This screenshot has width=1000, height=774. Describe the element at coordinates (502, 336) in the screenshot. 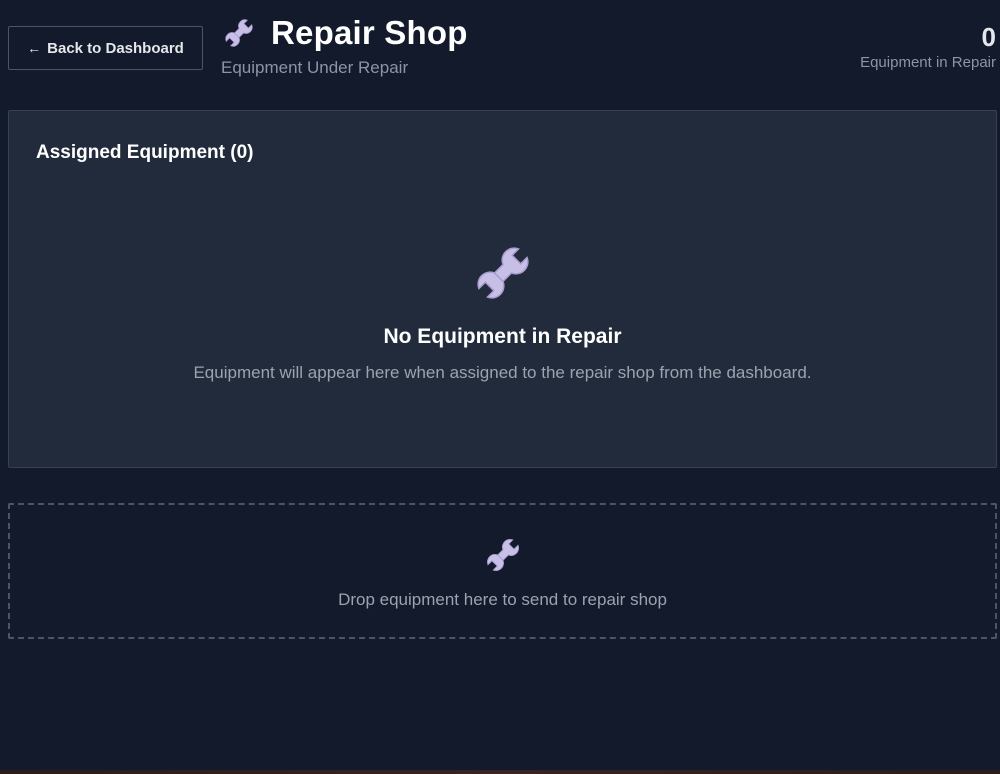

I see `empty-state-title: No Equipment in Repair` at that location.